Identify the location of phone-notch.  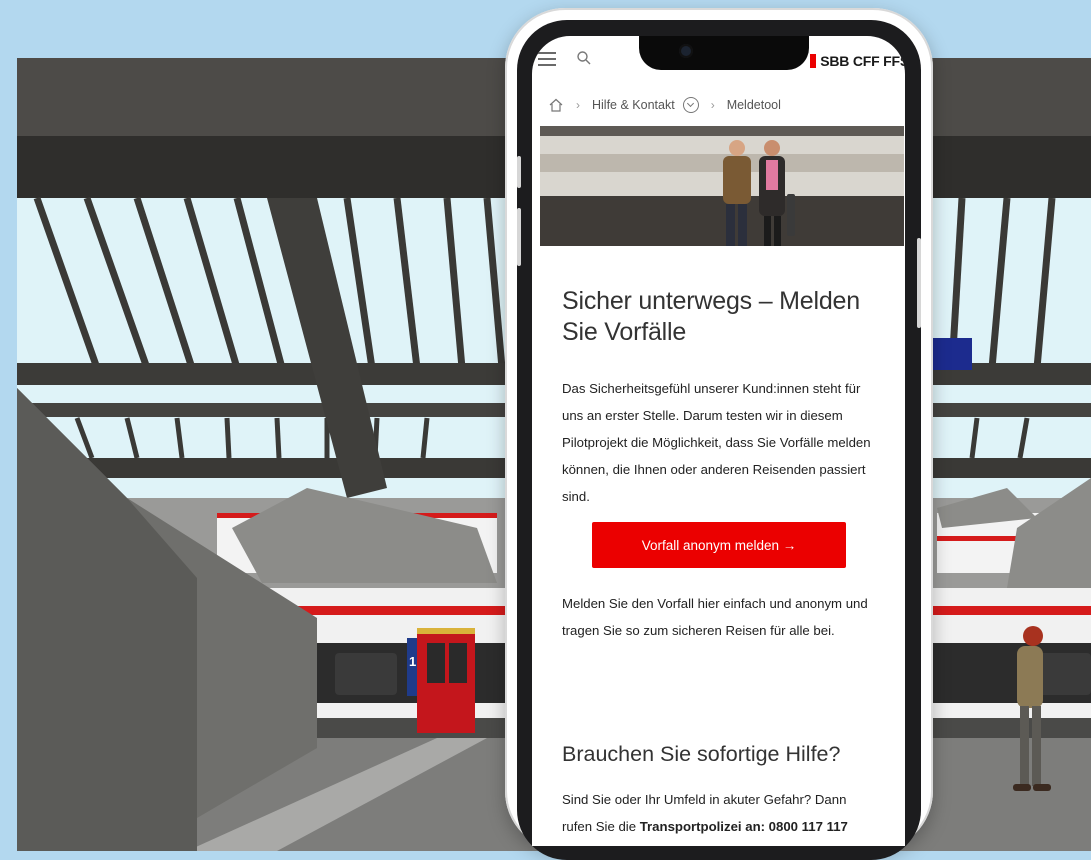
(724, 53).